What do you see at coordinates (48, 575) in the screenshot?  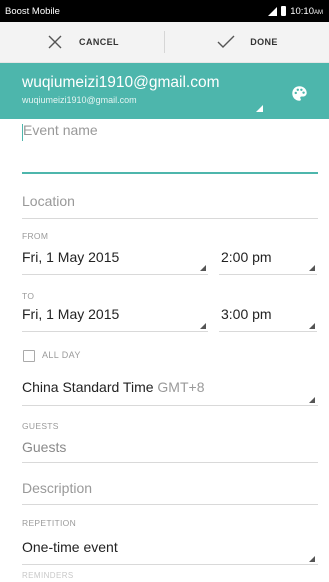 I see `reminders-label: REMINDERS` at bounding box center [48, 575].